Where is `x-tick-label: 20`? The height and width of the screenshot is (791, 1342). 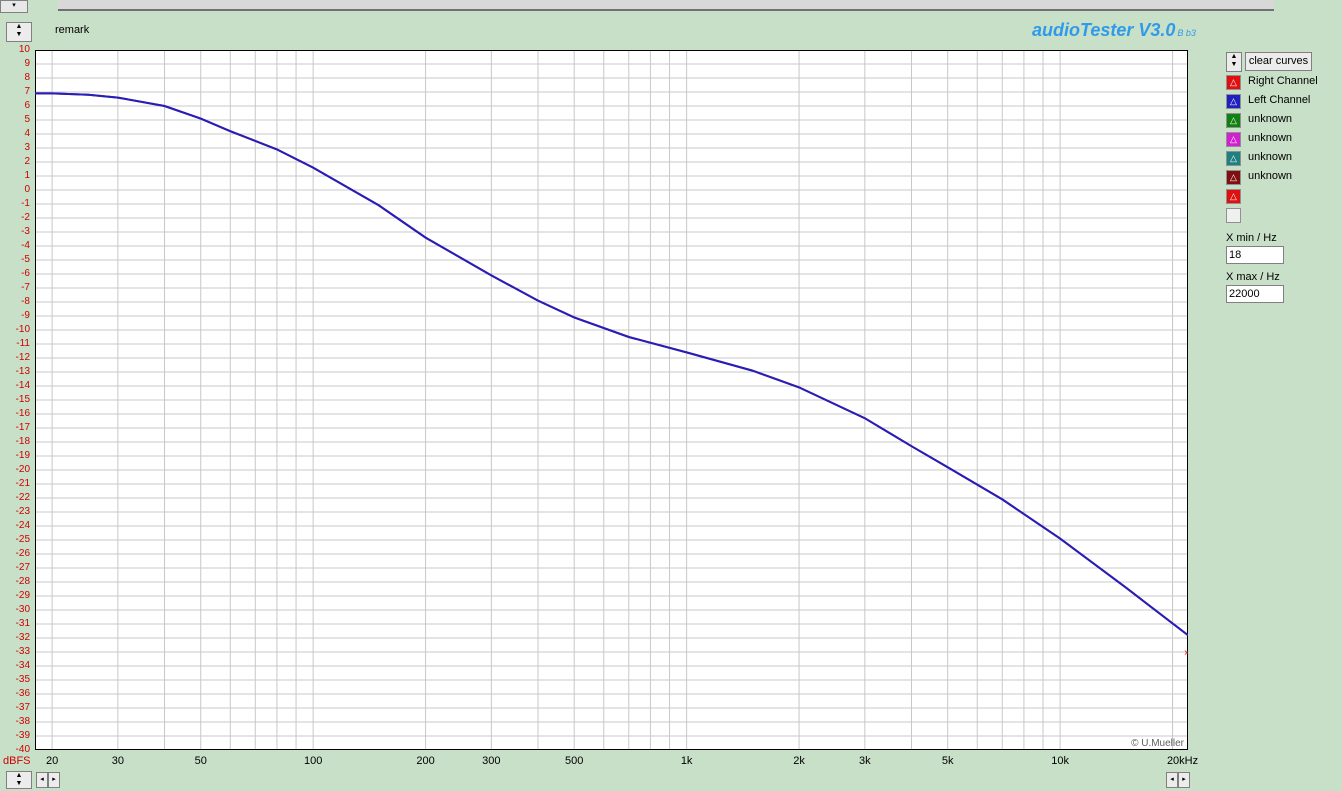
x-tick-label: 20 is located at coordinates (52, 761).